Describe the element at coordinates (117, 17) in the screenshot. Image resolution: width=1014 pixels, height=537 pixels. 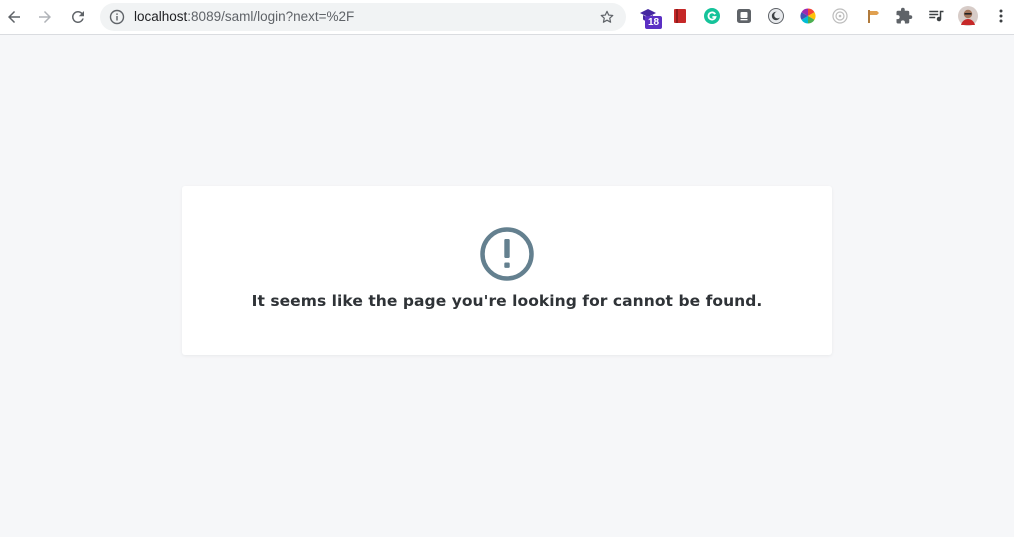
I see `info-icon` at that location.